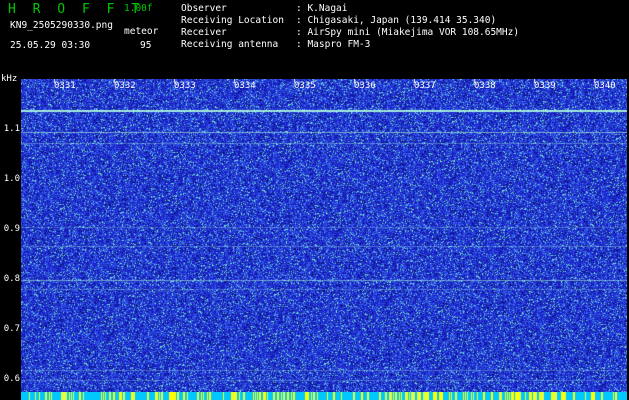 This screenshot has width=629, height=400. What do you see at coordinates (138, 8) in the screenshot?
I see `version-label: 1.00f` at bounding box center [138, 8].